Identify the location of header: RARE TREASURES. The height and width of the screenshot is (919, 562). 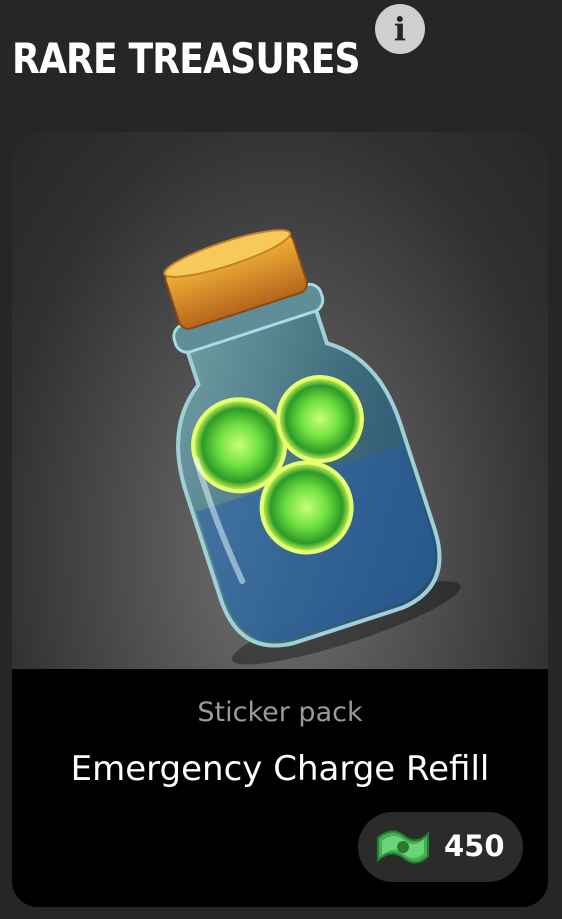
(214, 58).